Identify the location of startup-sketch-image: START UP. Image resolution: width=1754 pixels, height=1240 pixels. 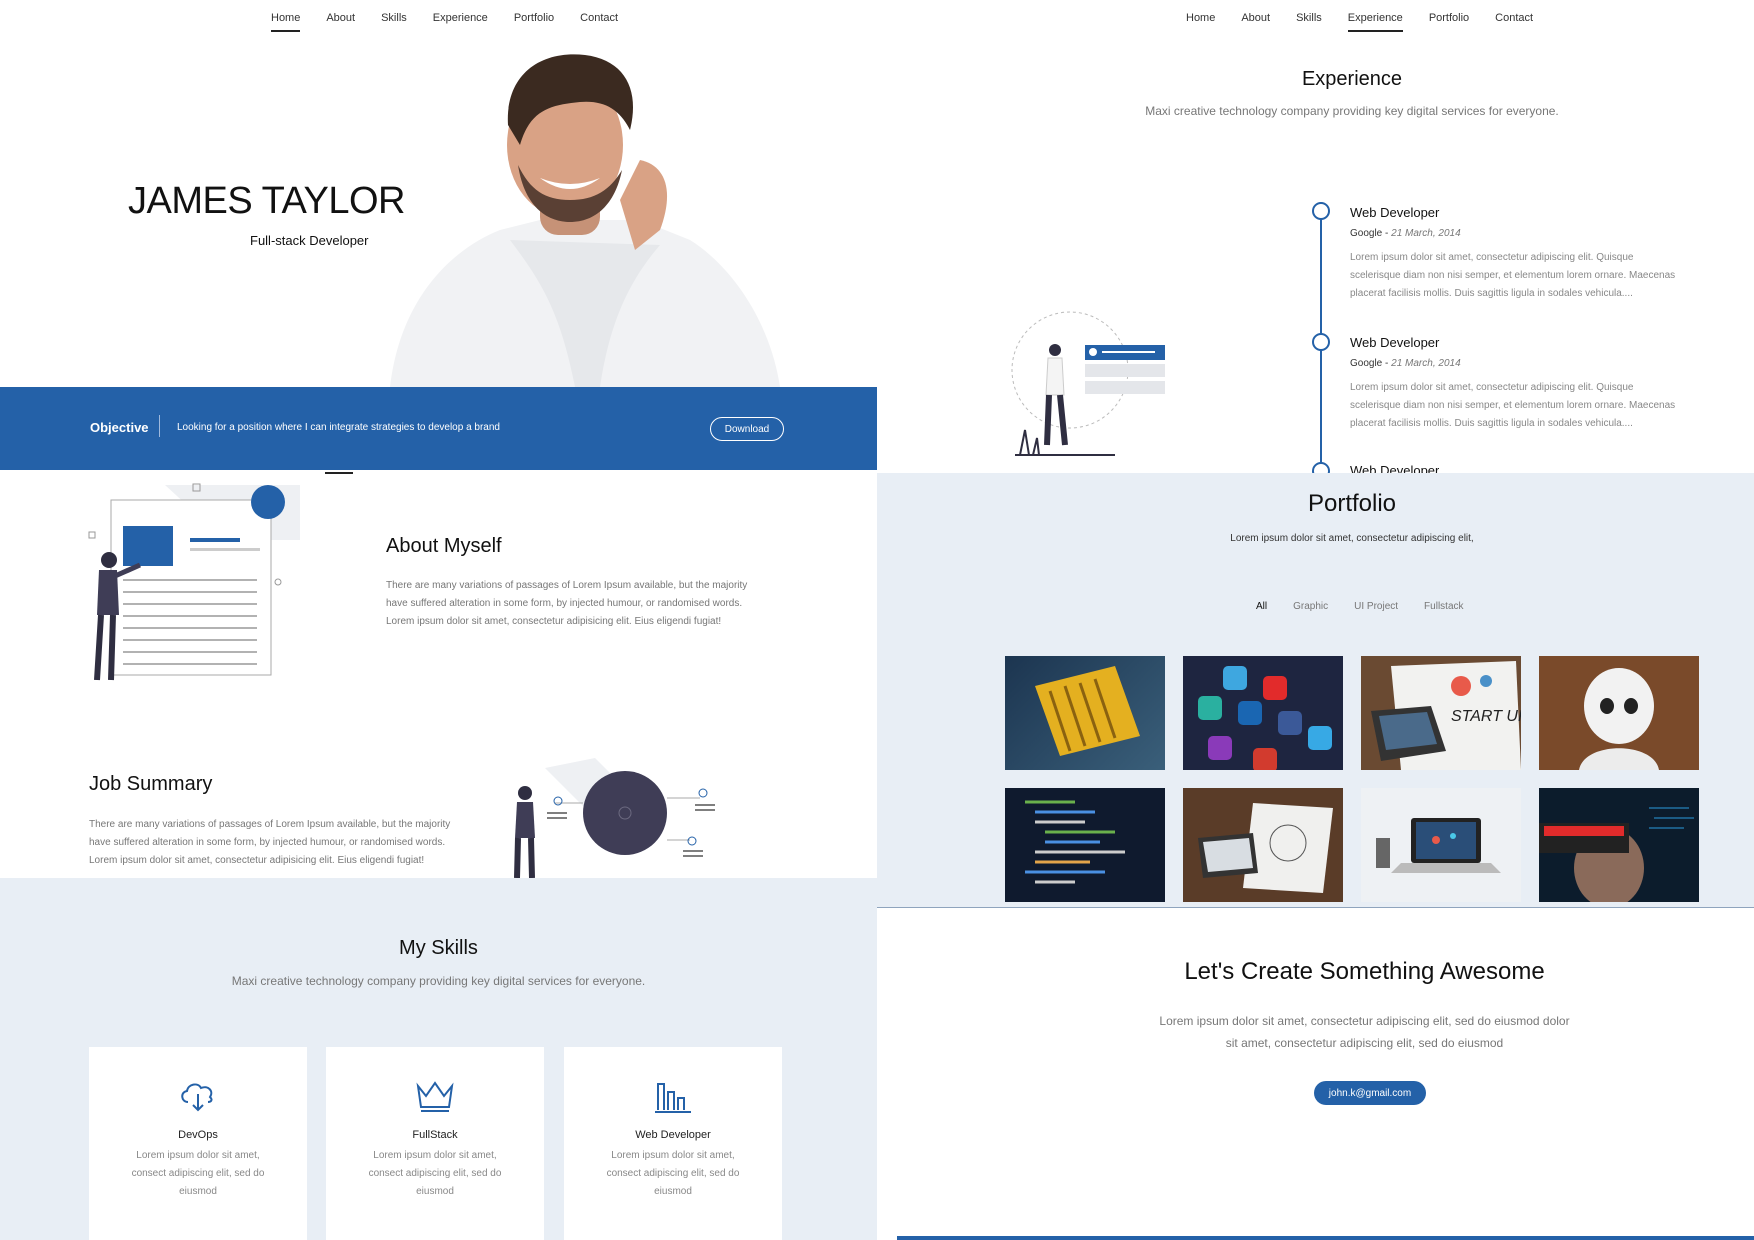
(1446, 715).